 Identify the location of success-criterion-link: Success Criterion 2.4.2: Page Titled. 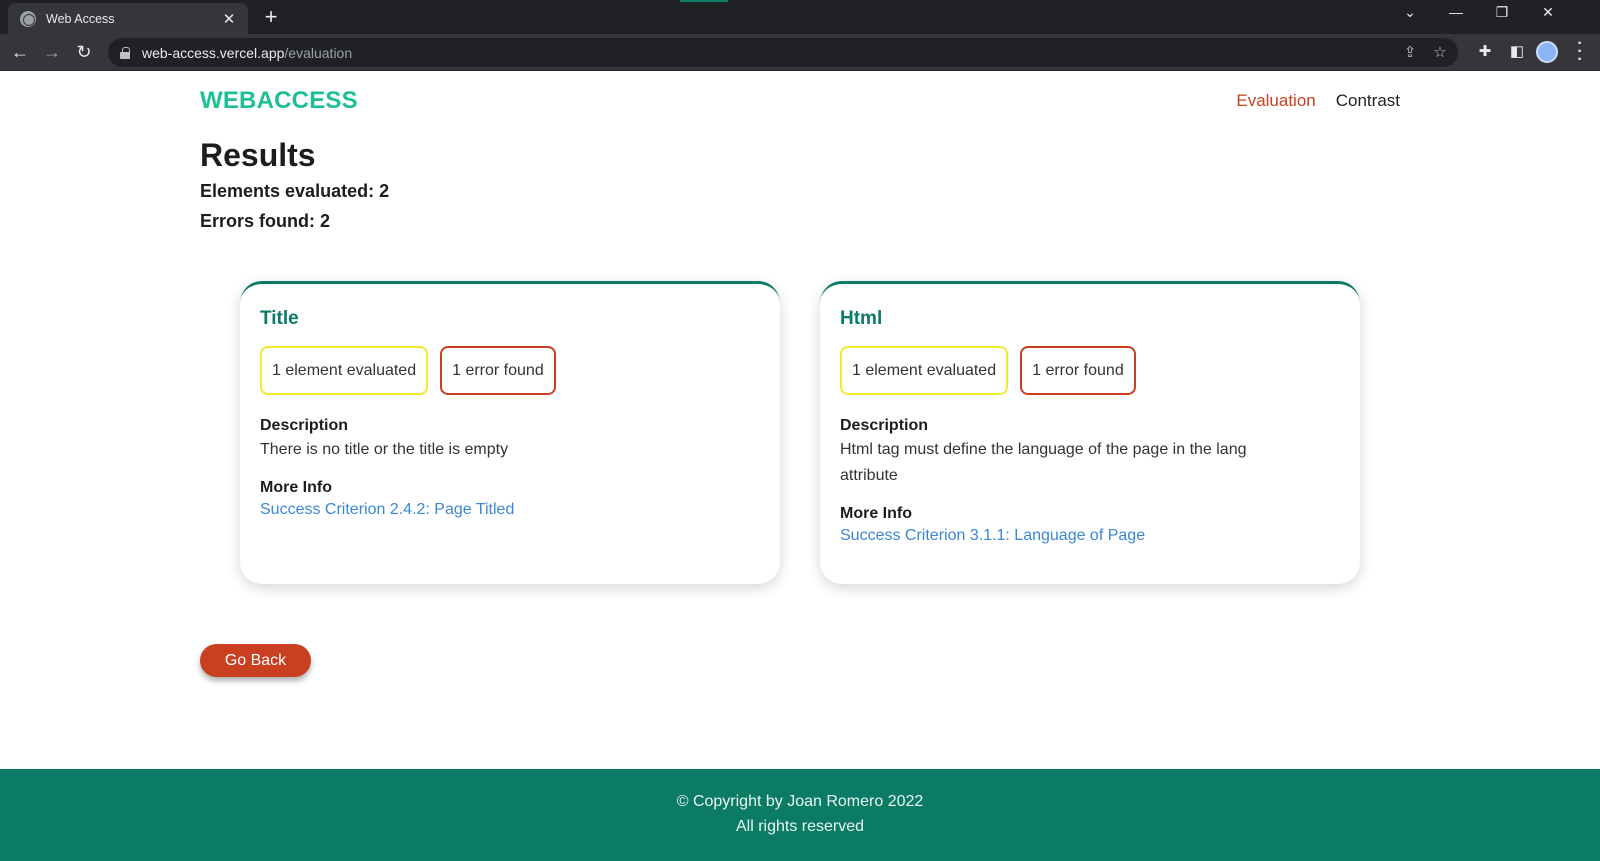
(510, 510).